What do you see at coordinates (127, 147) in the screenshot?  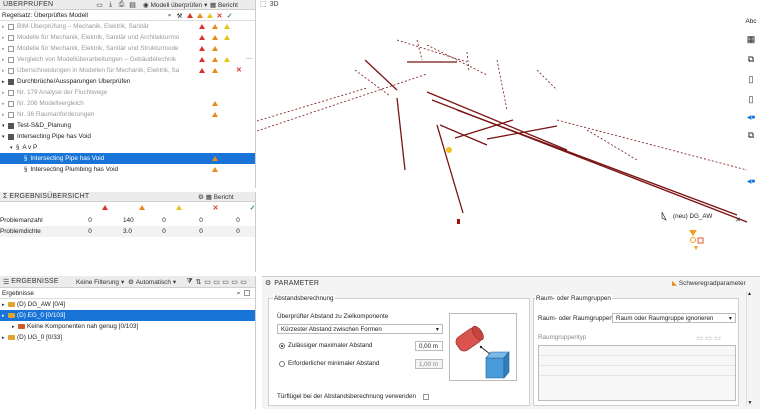 I see `ruleset-row: ▾ § A v P` at bounding box center [127, 147].